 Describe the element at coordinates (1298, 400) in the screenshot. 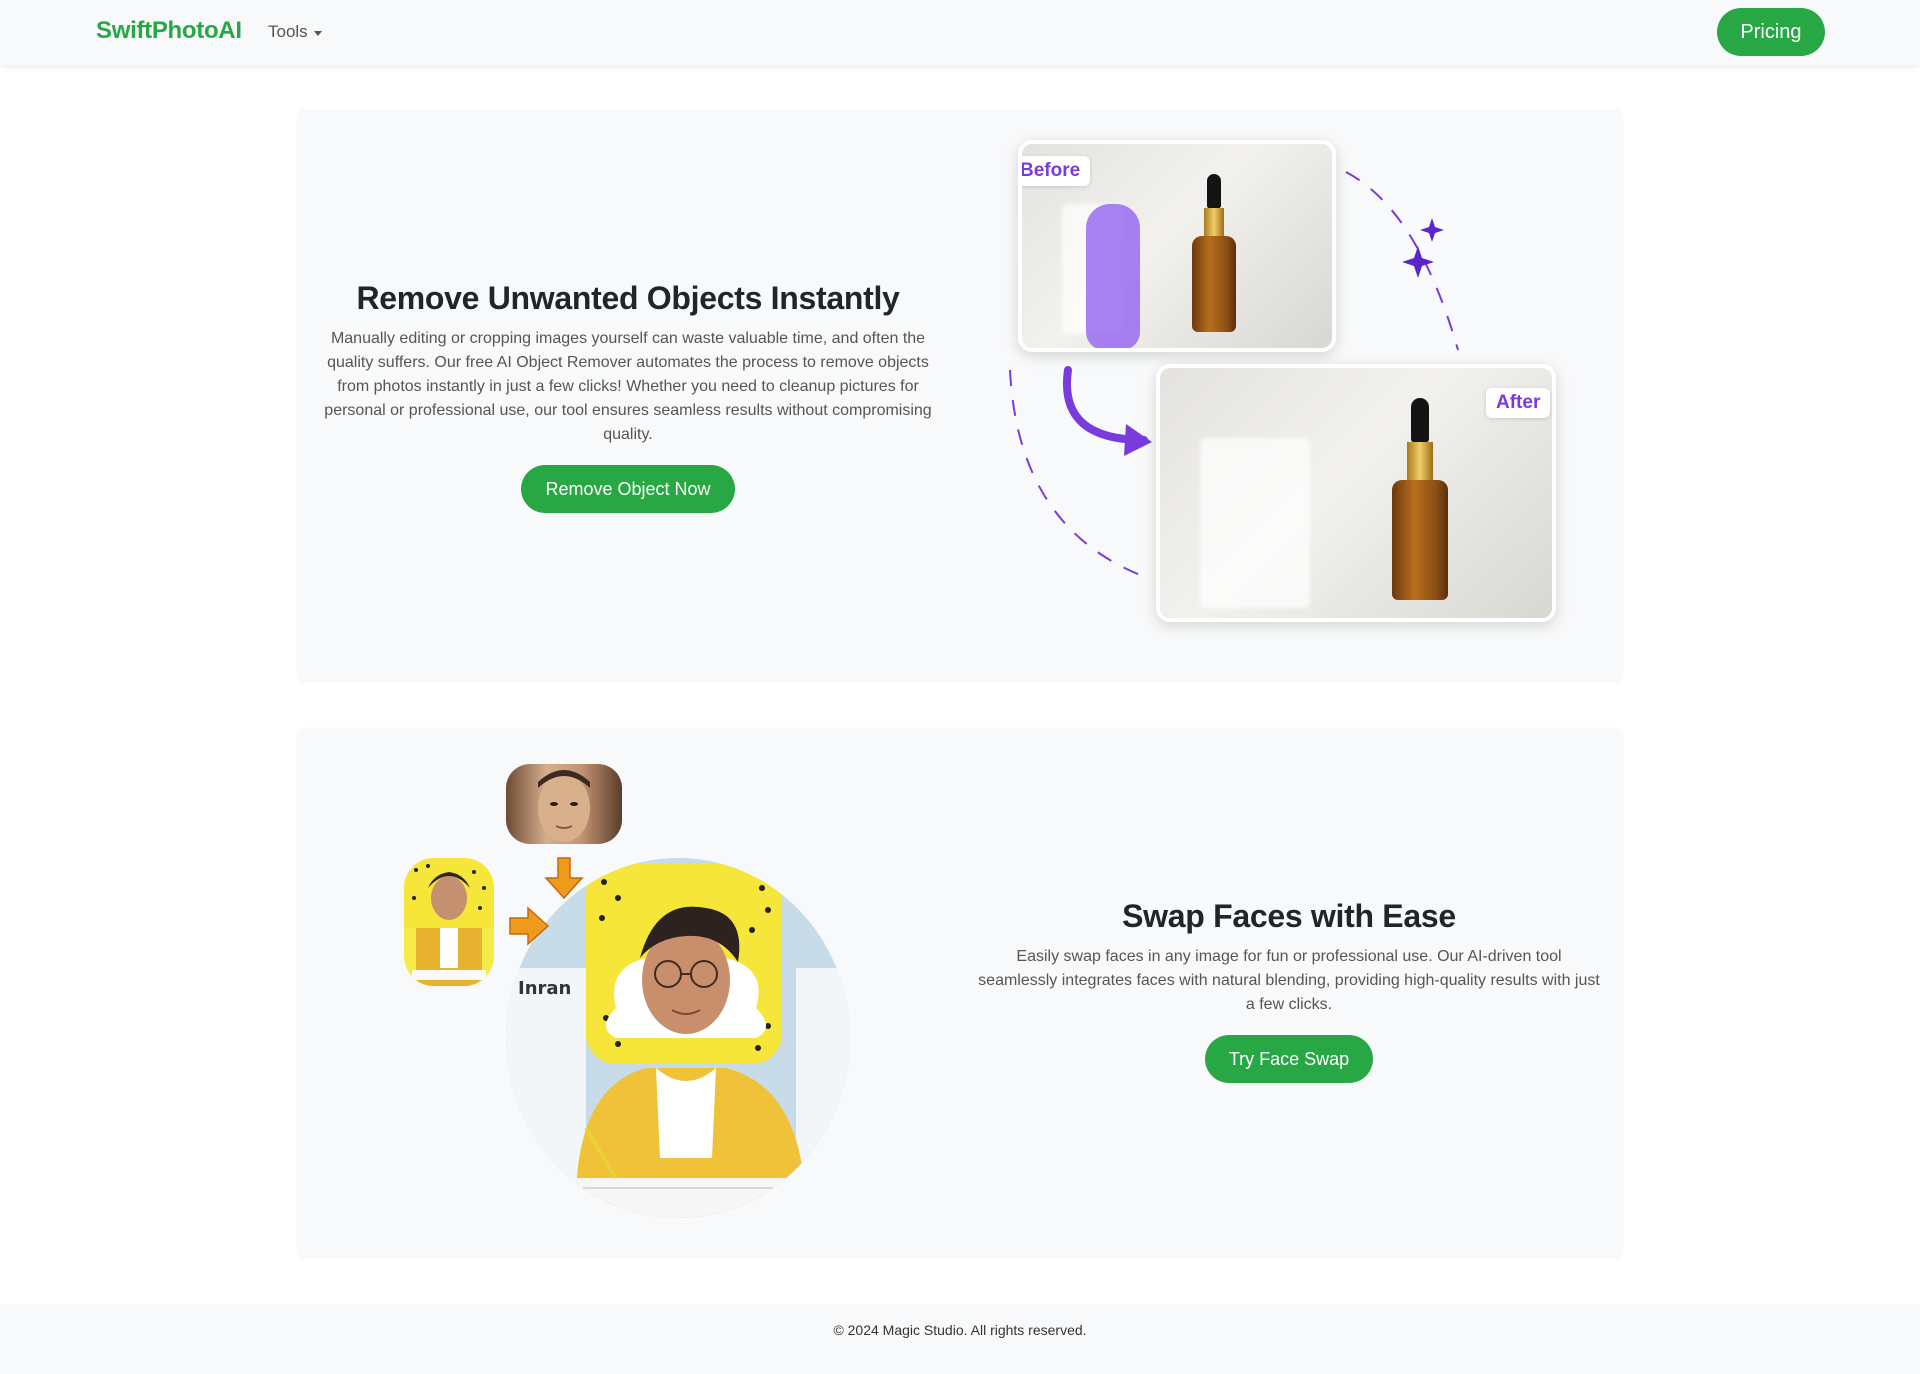

I see `before-after-illustration: Before After` at that location.